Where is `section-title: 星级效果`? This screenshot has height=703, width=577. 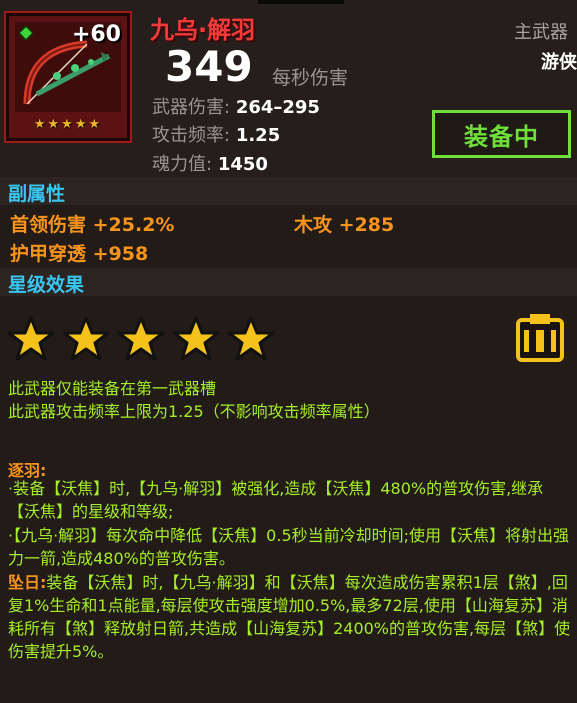 section-title: 星级效果 is located at coordinates (46, 285).